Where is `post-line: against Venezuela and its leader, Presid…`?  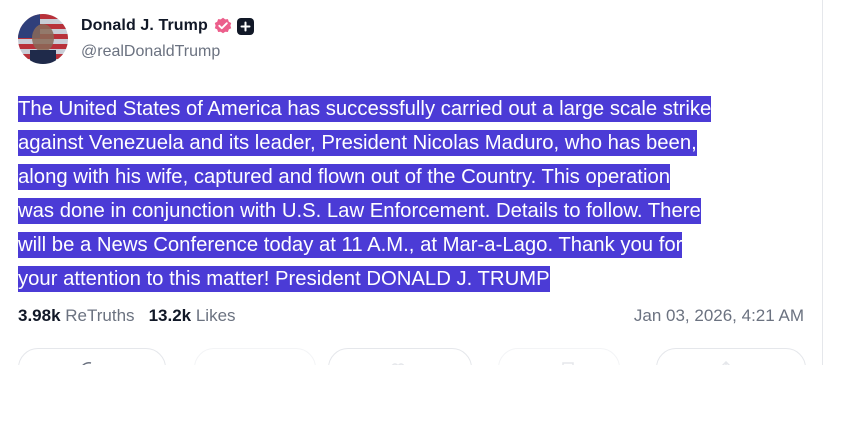 post-line: against Venezuela and its leader, Presid… is located at coordinates (357, 143).